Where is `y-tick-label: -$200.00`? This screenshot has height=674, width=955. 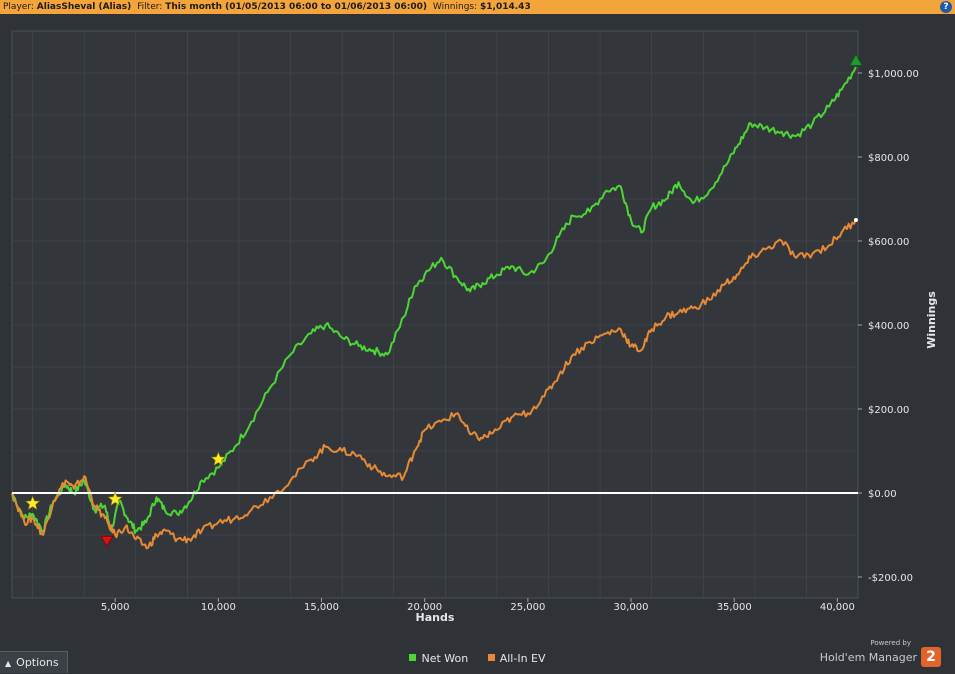
y-tick-label: -$200.00 is located at coordinates (890, 578).